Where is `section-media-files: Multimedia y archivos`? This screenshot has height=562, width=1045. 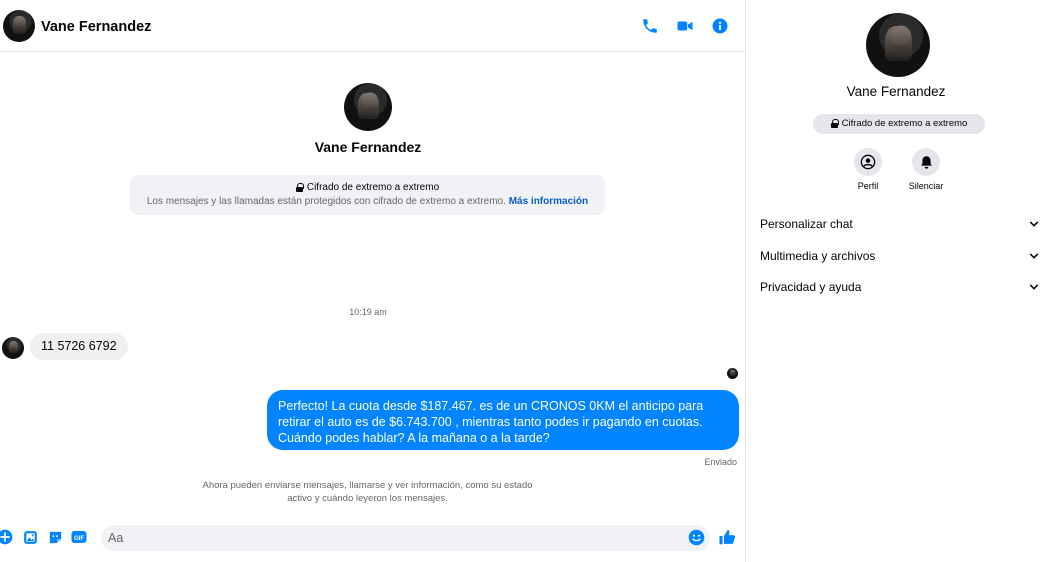 section-media-files: Multimedia y archivos is located at coordinates (900, 256).